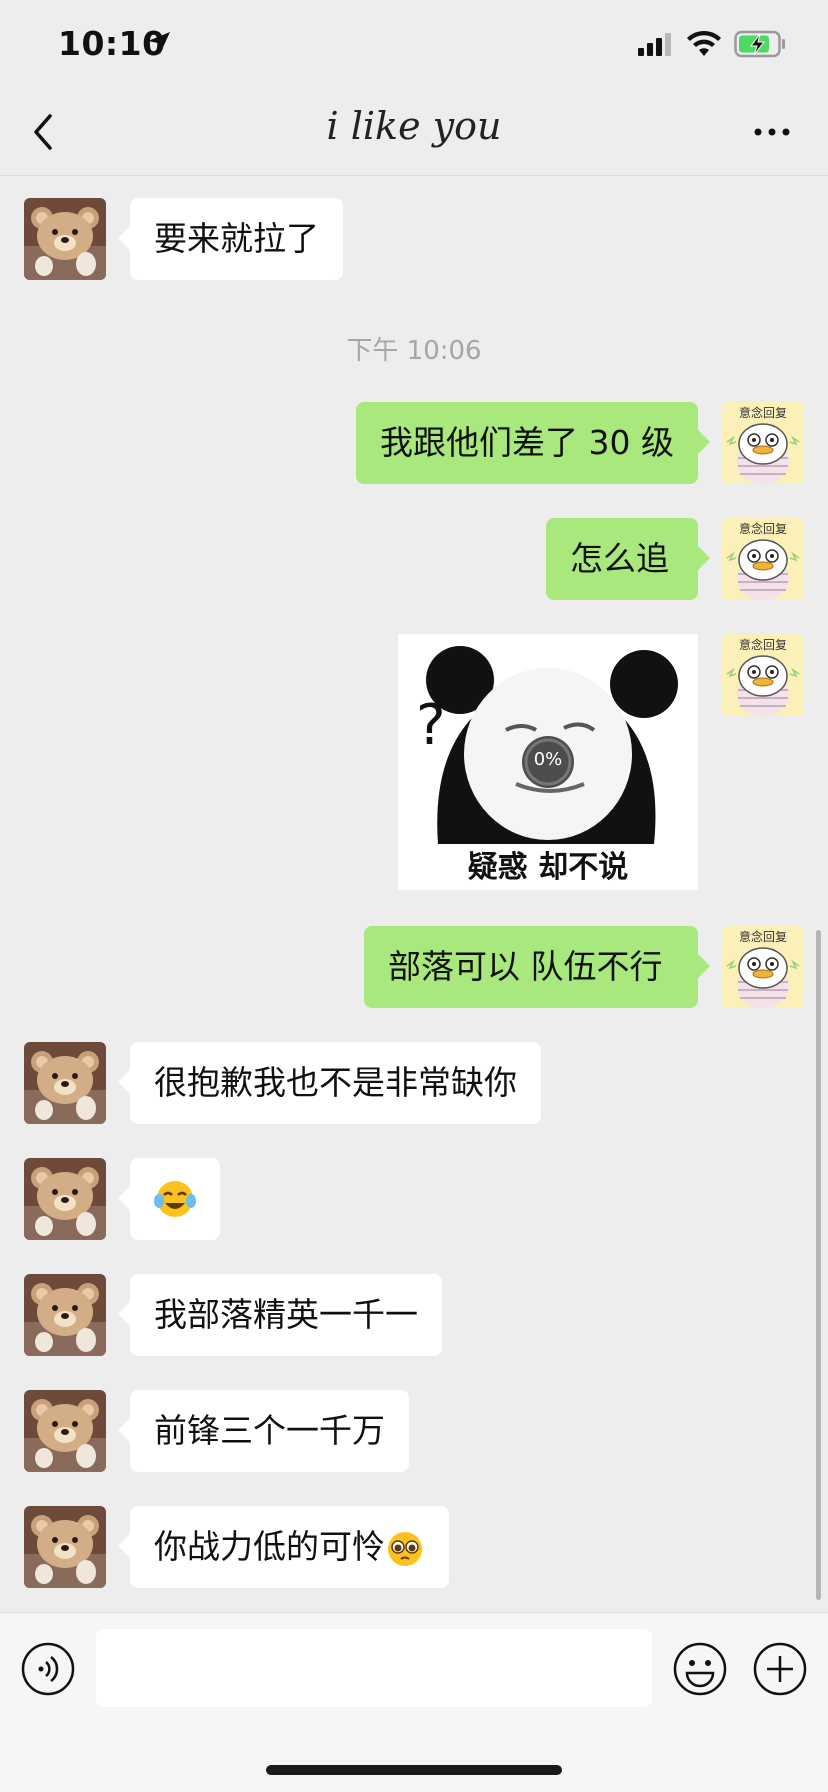 Image resolution: width=828 pixels, height=1792 pixels. I want to click on chat-title: i like you, so click(414, 126).